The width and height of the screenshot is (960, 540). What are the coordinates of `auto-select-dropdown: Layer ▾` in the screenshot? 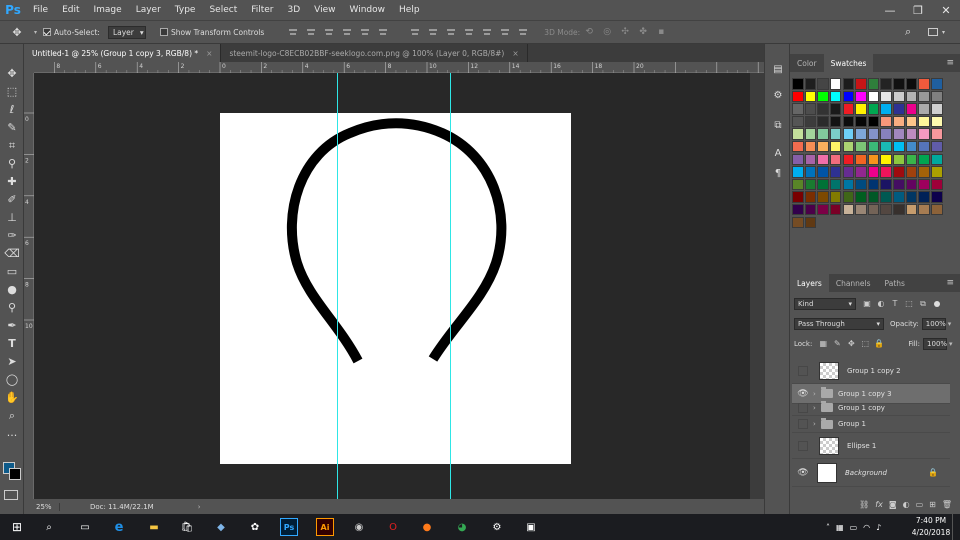 It's located at (126, 32).